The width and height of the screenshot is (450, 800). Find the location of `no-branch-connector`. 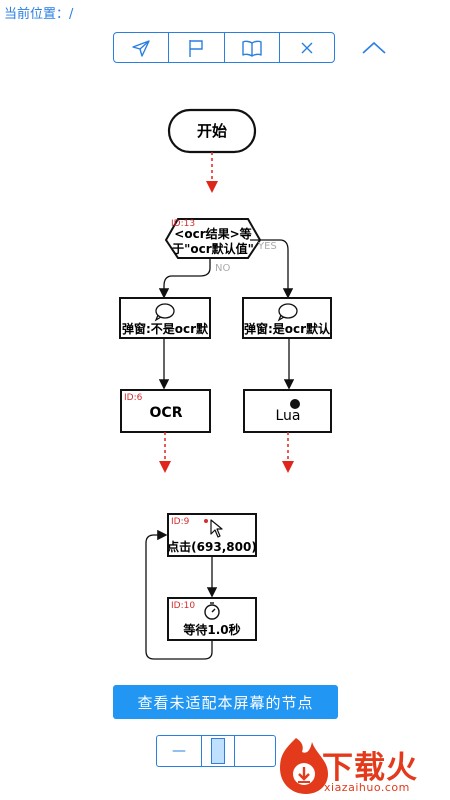

no-branch-connector is located at coordinates (184, 278).